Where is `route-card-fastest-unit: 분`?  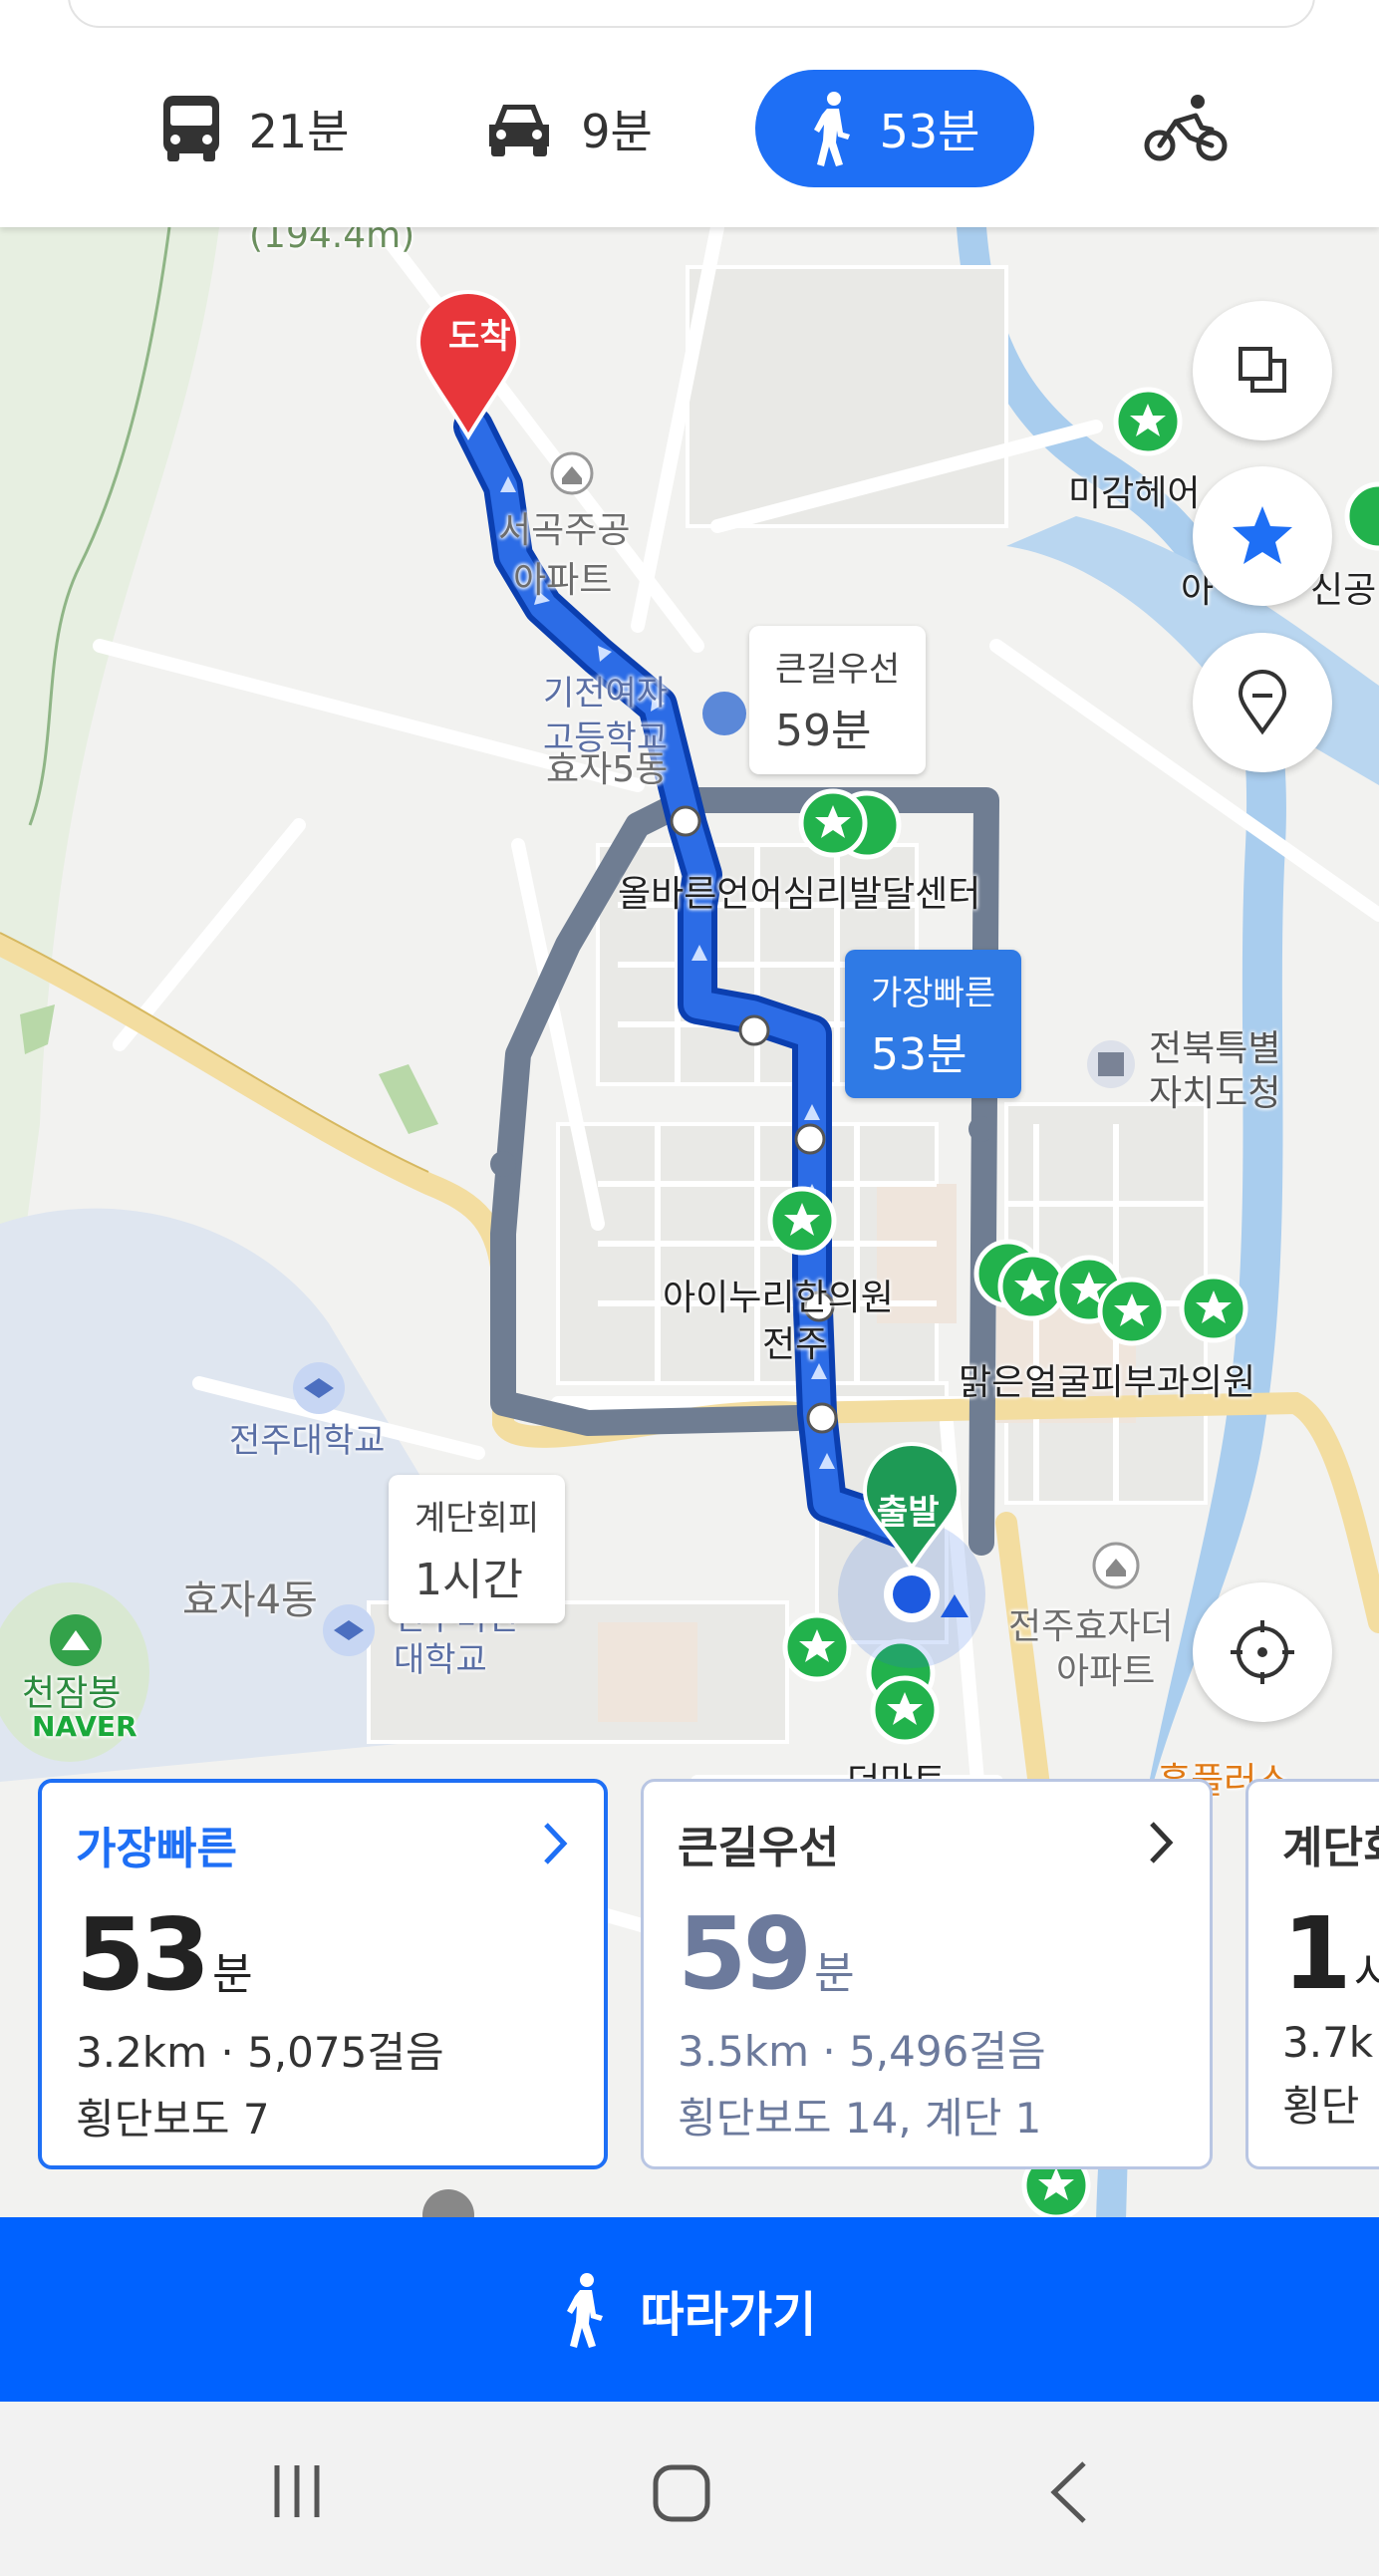 route-card-fastest-unit: 분 is located at coordinates (232, 1974).